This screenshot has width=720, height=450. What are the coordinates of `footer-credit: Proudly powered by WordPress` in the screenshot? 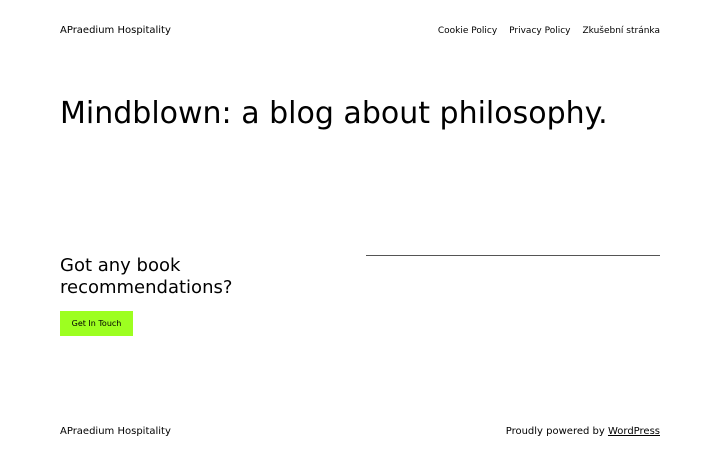 It's located at (583, 432).